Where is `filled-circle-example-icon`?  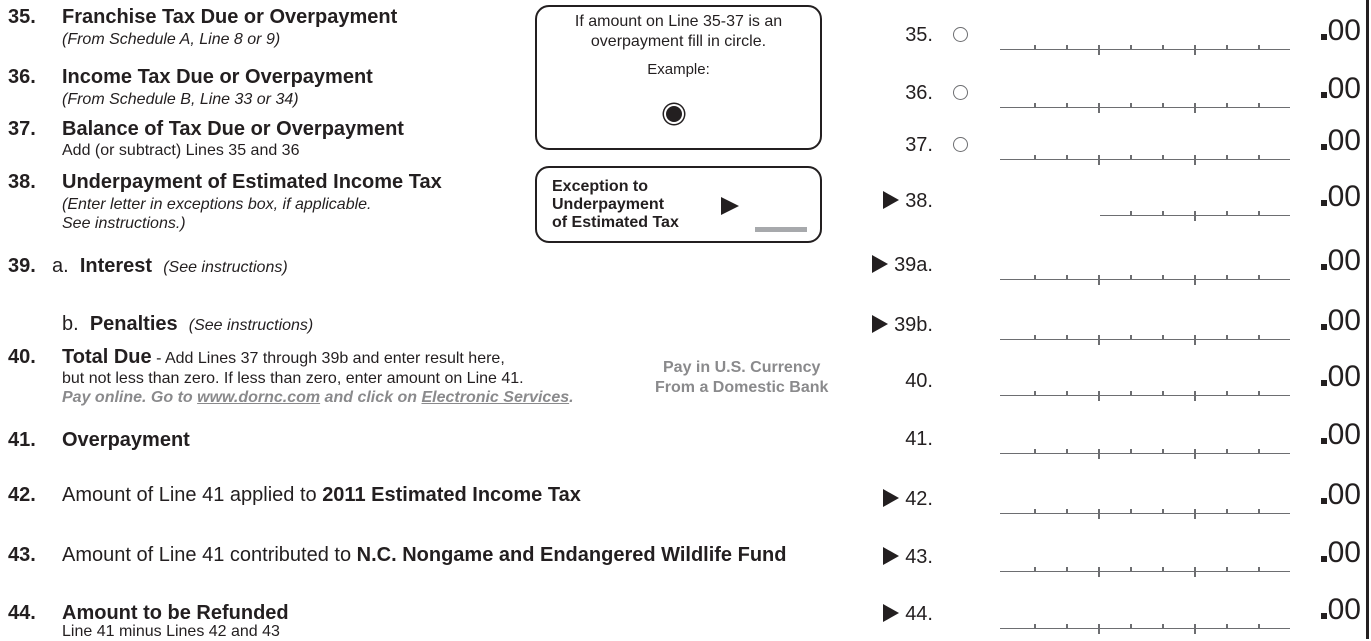
filled-circle-example-icon is located at coordinates (674, 114).